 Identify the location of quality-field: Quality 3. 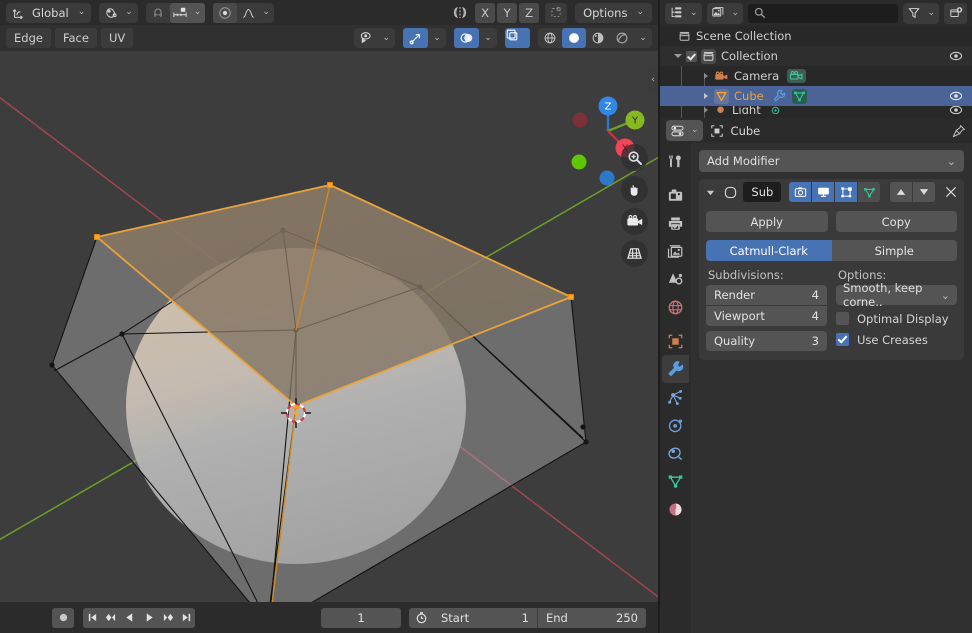
(766, 341).